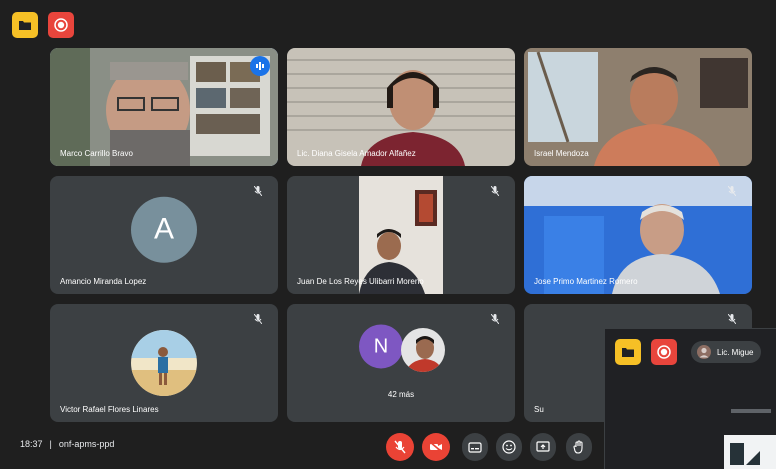  I want to click on participant-name: Marco Carrillo Bravo, so click(96, 153).